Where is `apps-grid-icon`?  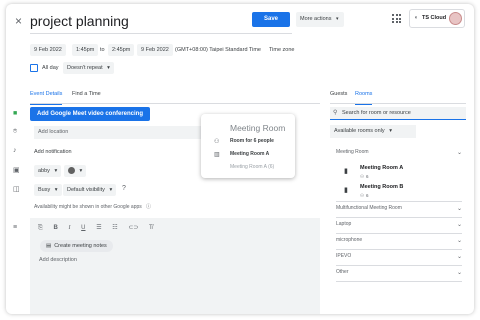 apps-grid-icon is located at coordinates (396, 18).